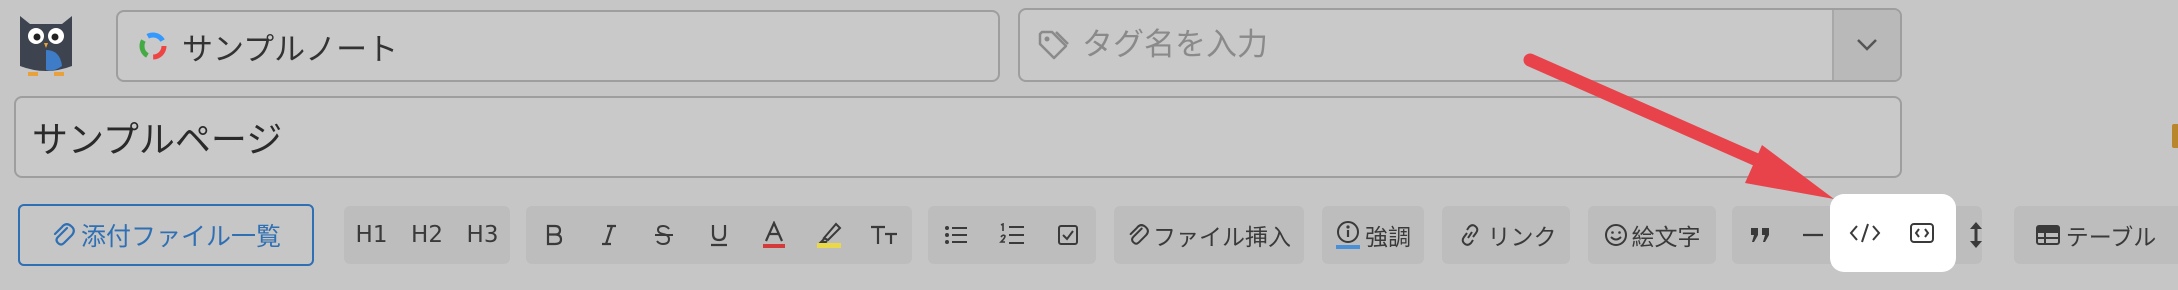  I want to click on note-color-icon, so click(153, 46).